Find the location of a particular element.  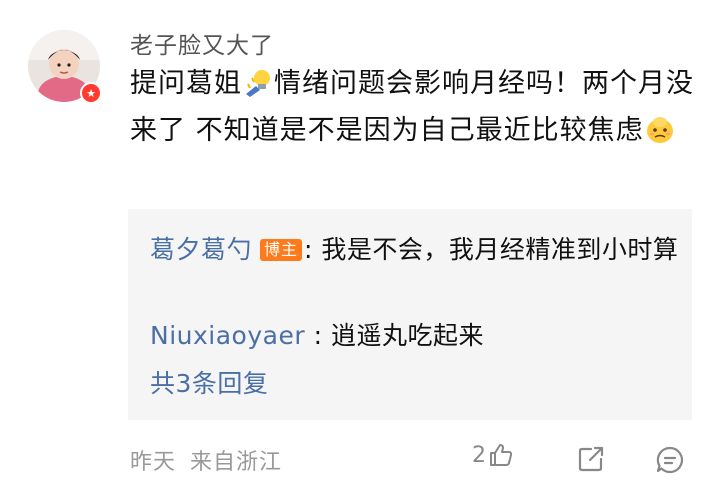

verified-star-icon: ★ is located at coordinates (91, 93).